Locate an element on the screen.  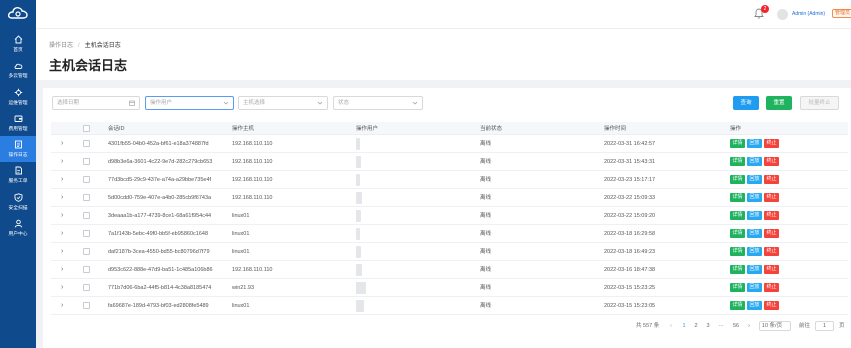
session-id: d953c622-888e-47d9-ba51-1c485a106b86 is located at coordinates (160, 270).